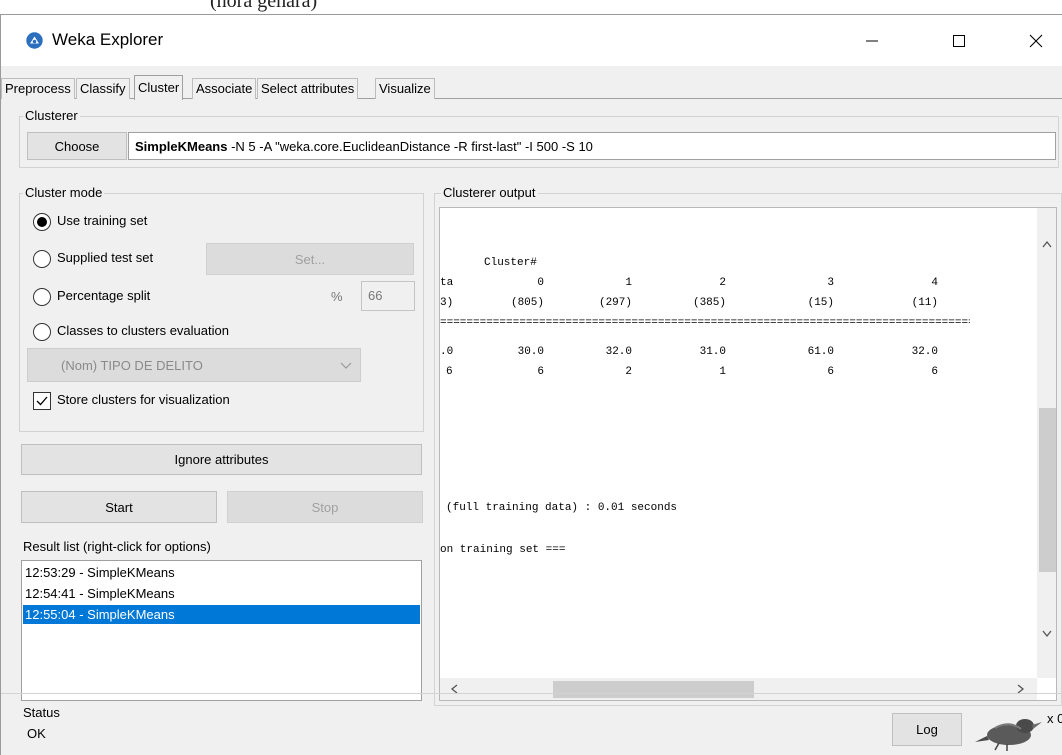 The width and height of the screenshot is (1062, 755). I want to click on row-value-label: 6, so click(449, 372).